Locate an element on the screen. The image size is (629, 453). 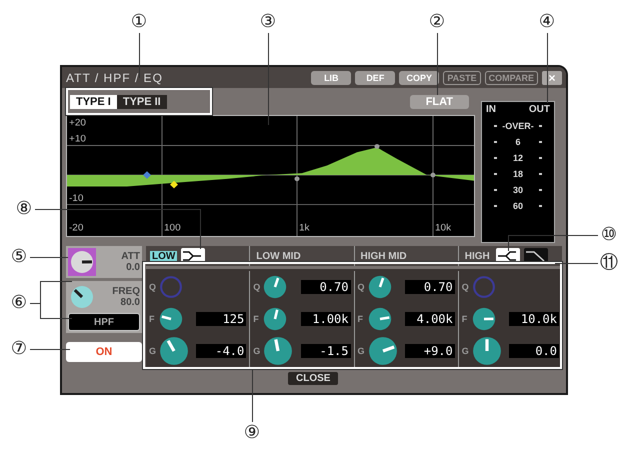
band-name: LOW MID is located at coordinates (278, 256).